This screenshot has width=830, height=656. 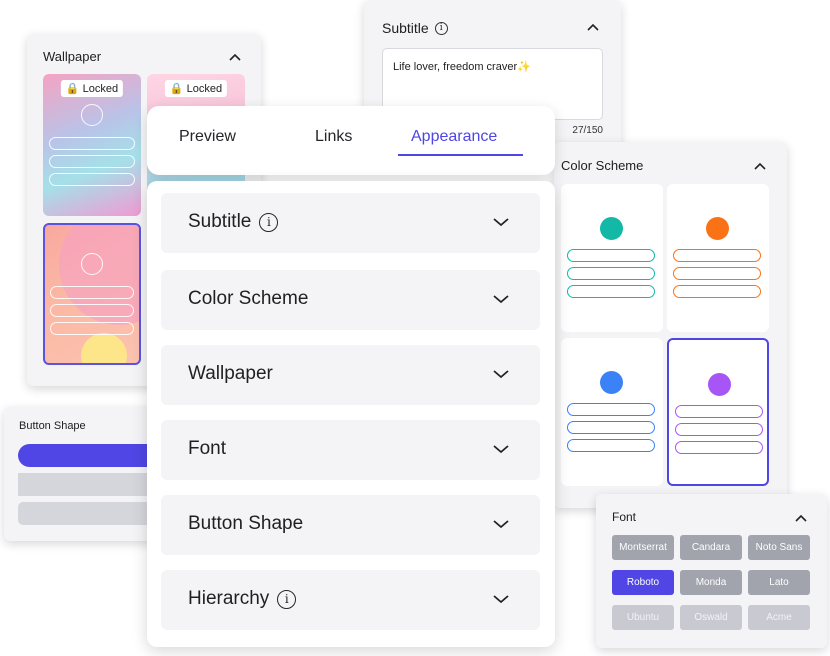 I want to click on accordion-label: Font, so click(x=207, y=448).